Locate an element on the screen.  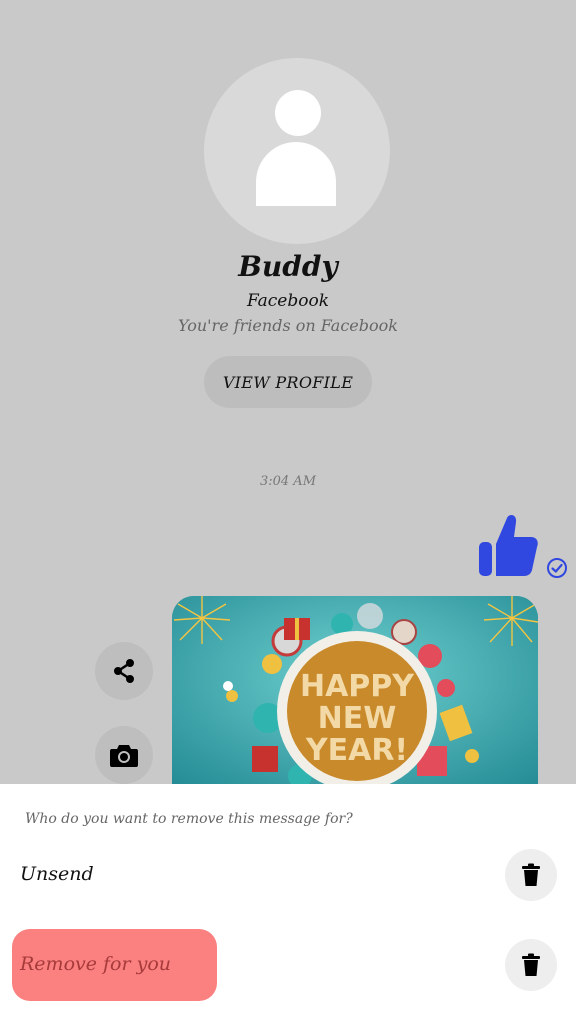
remove-for-you-trash-button is located at coordinates (531, 965).